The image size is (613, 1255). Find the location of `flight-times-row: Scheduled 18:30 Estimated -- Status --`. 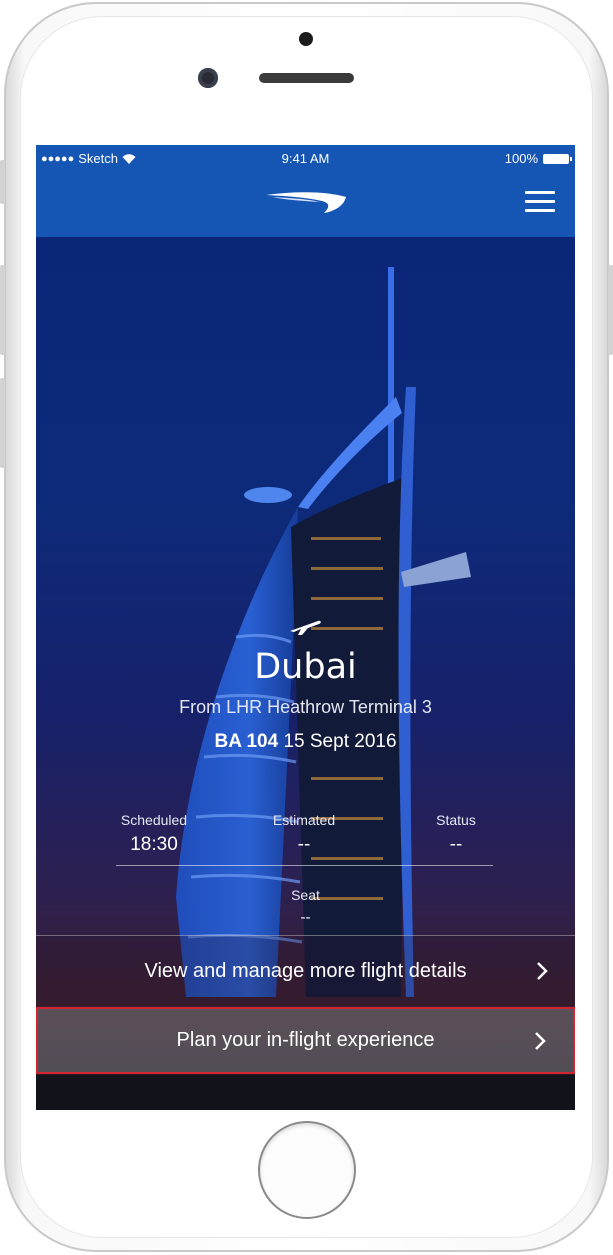

flight-times-row: Scheduled 18:30 Estimated -- Status -- is located at coordinates (304, 837).